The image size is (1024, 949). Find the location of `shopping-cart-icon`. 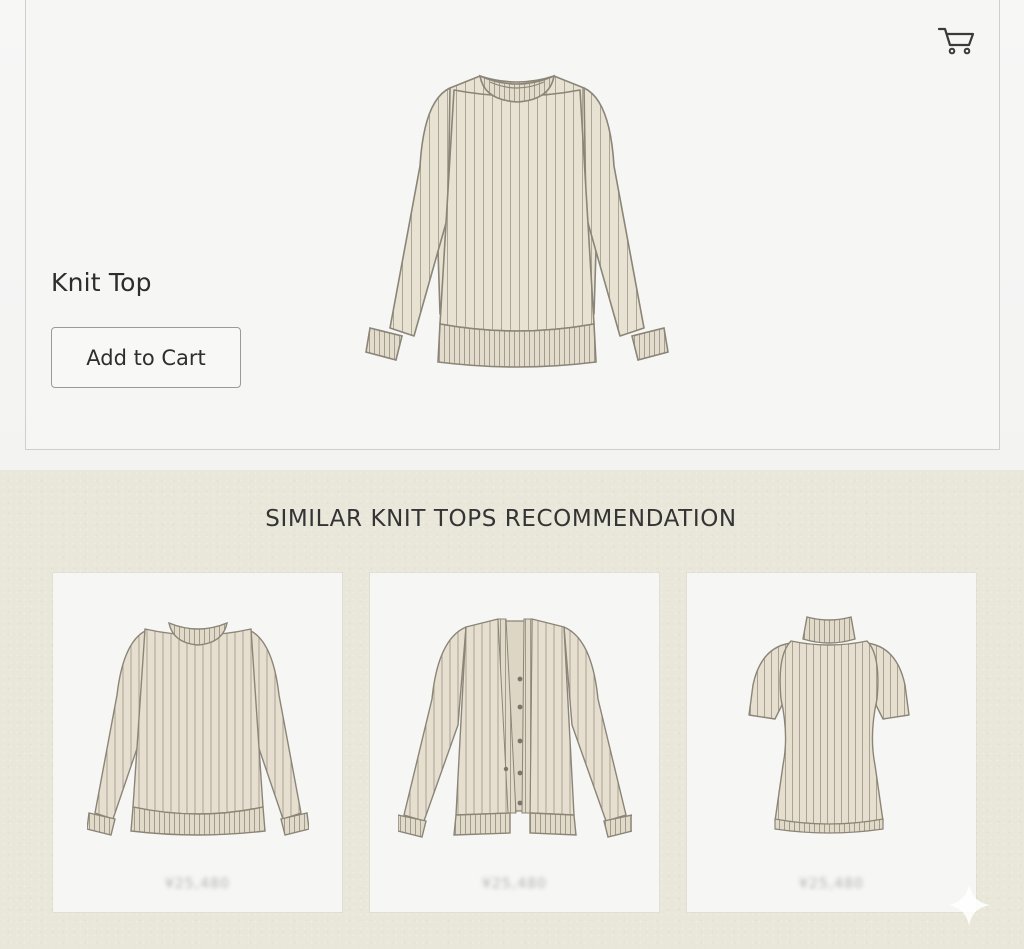

shopping-cart-icon is located at coordinates (956, 41).